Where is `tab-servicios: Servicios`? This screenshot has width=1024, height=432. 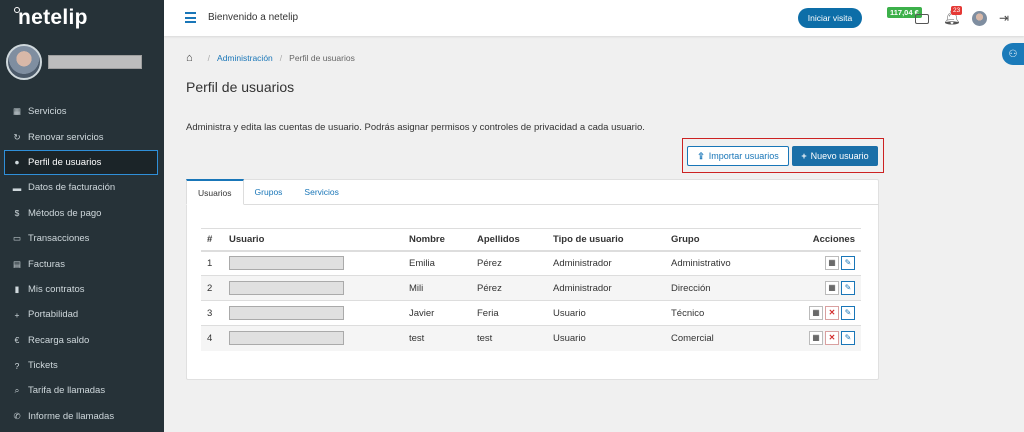
tab-servicios: Servicios is located at coordinates (321, 192).